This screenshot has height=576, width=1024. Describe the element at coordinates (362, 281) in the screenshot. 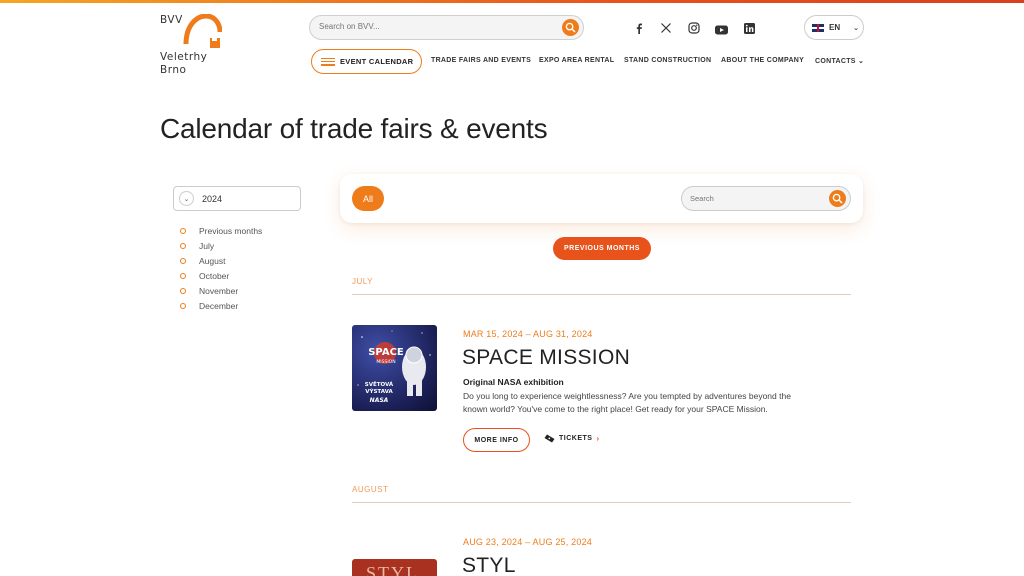

I see `section-label-july: JULY` at that location.